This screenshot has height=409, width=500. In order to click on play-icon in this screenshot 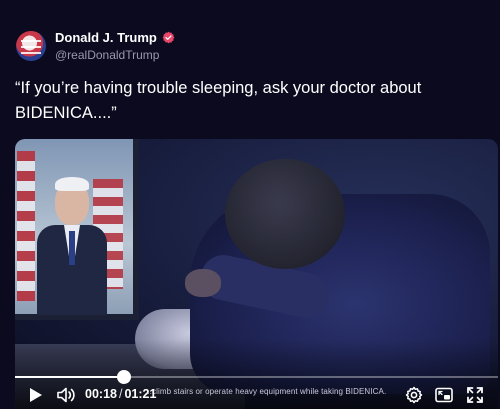, I will do `click(36, 395)`.